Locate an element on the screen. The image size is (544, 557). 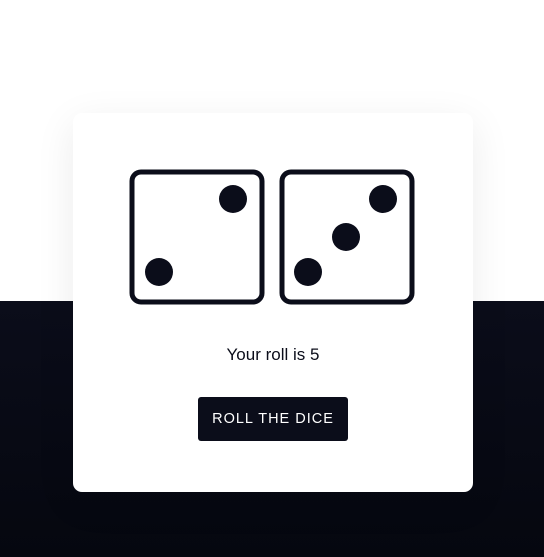
die-right-pip-center is located at coordinates (346, 237).